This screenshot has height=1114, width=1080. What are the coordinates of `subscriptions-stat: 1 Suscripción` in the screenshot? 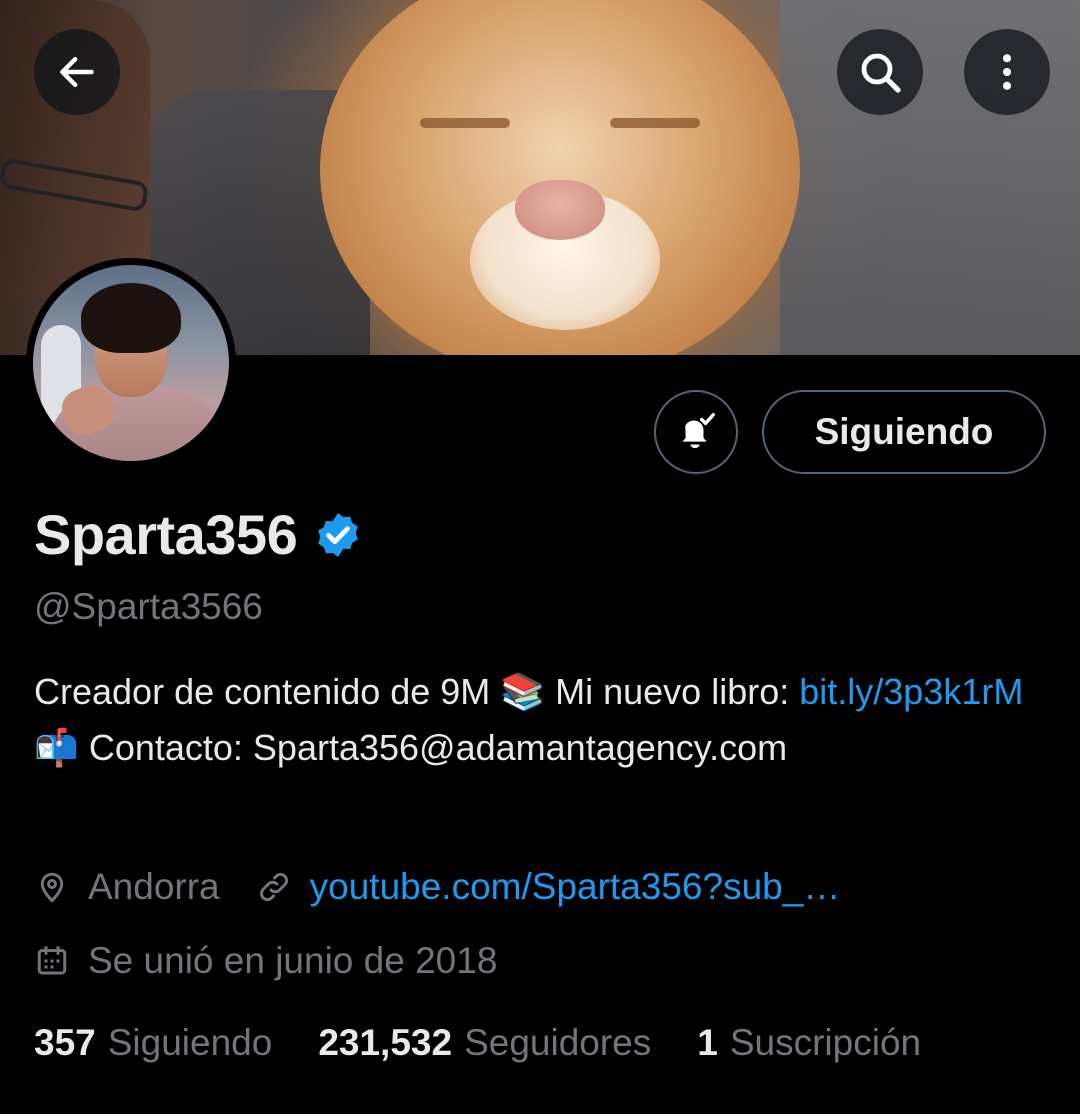 It's located at (809, 1043).